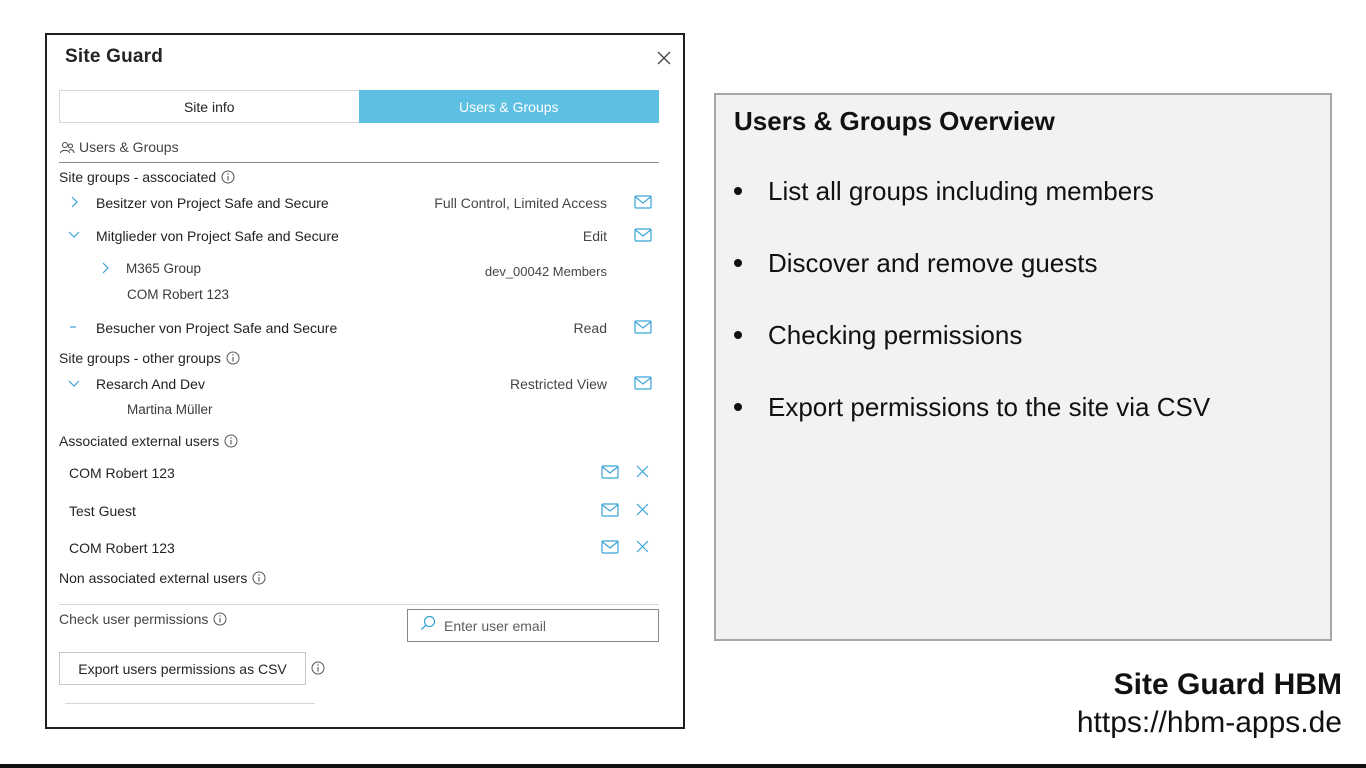 This screenshot has width=1366, height=768. I want to click on brand-block: Site Guard HBM https://hbm-apps.de, so click(1209, 705).